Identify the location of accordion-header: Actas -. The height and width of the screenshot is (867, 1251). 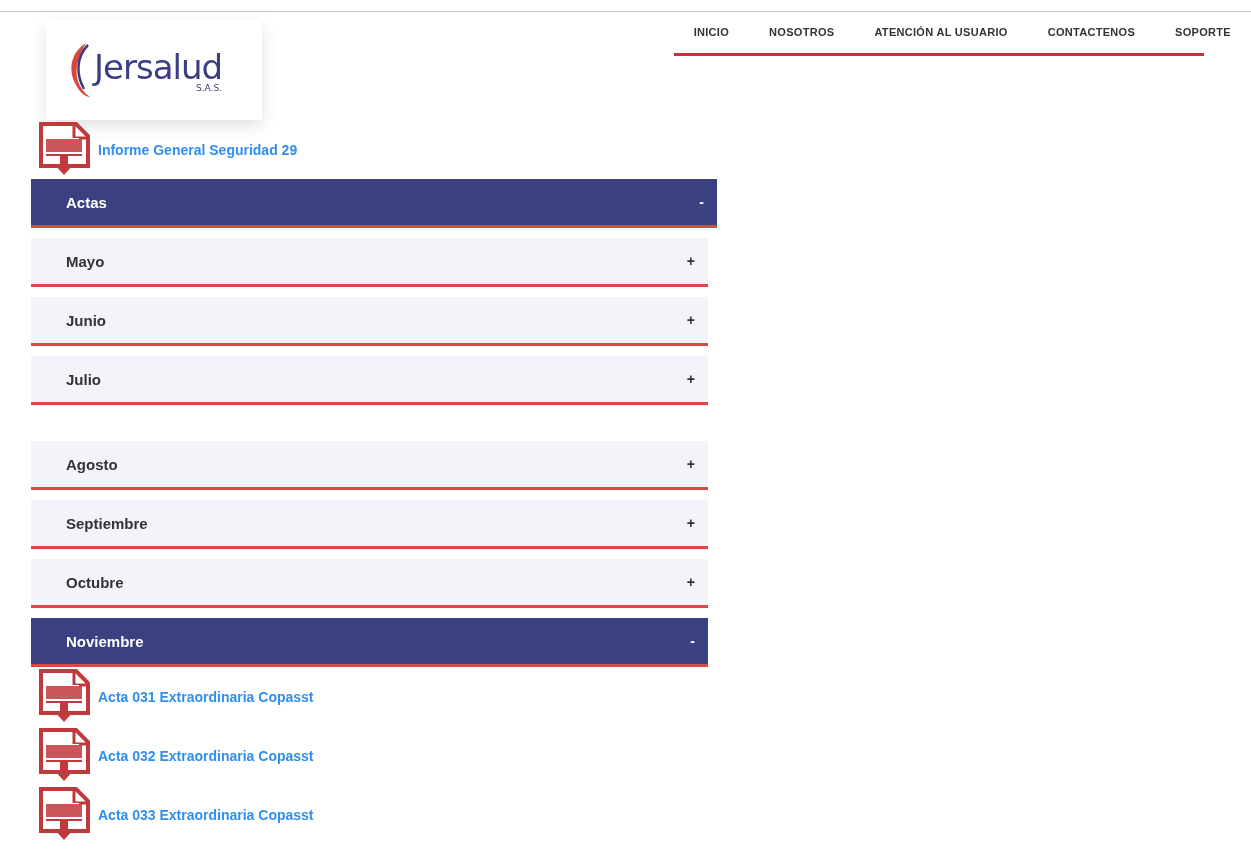
(374, 203).